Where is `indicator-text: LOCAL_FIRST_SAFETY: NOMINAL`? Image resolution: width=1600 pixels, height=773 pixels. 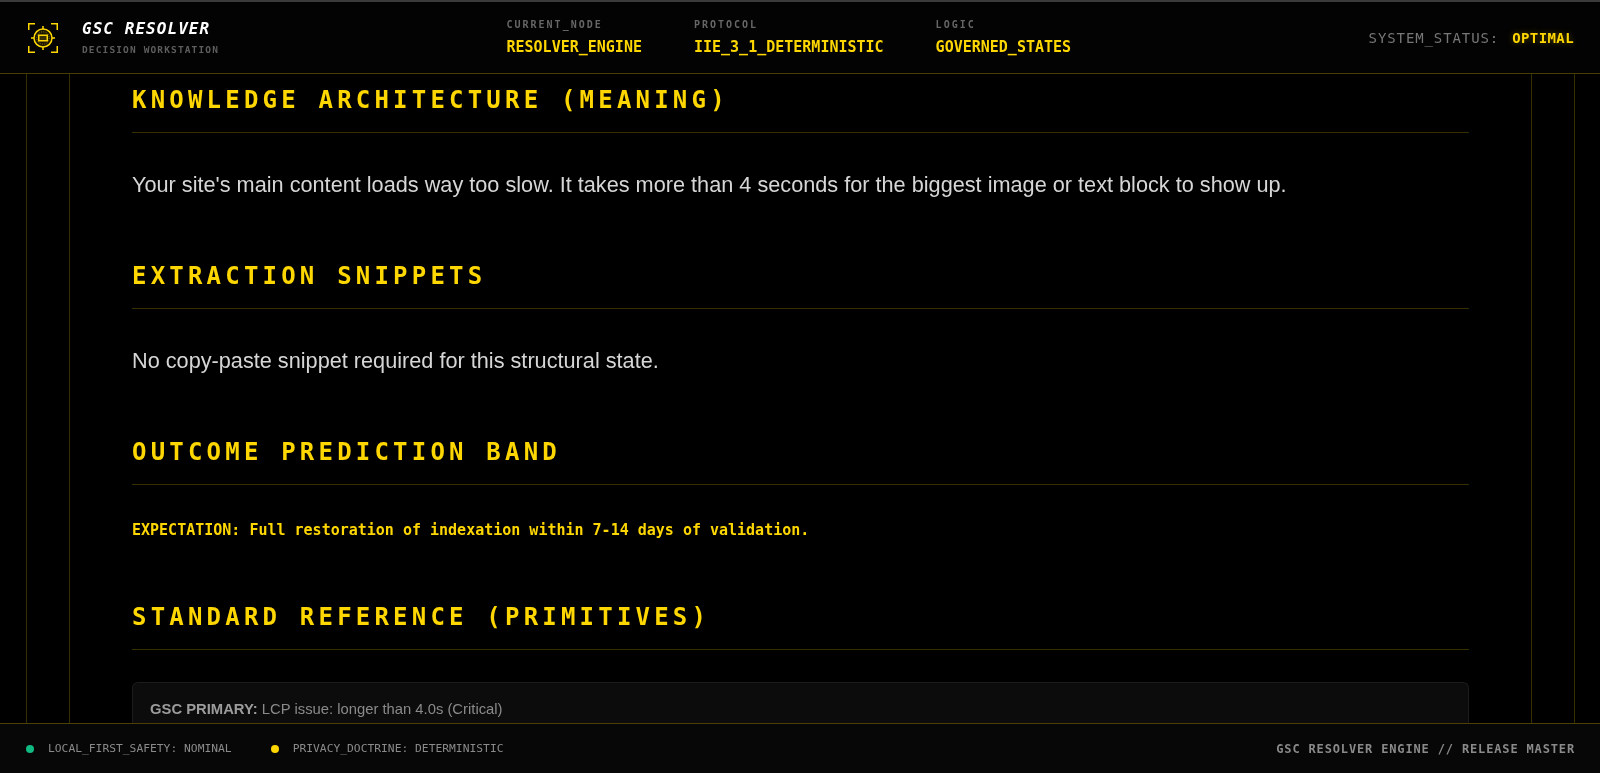
indicator-text: LOCAL_FIRST_SAFETY: NOMINAL is located at coordinates (140, 748).